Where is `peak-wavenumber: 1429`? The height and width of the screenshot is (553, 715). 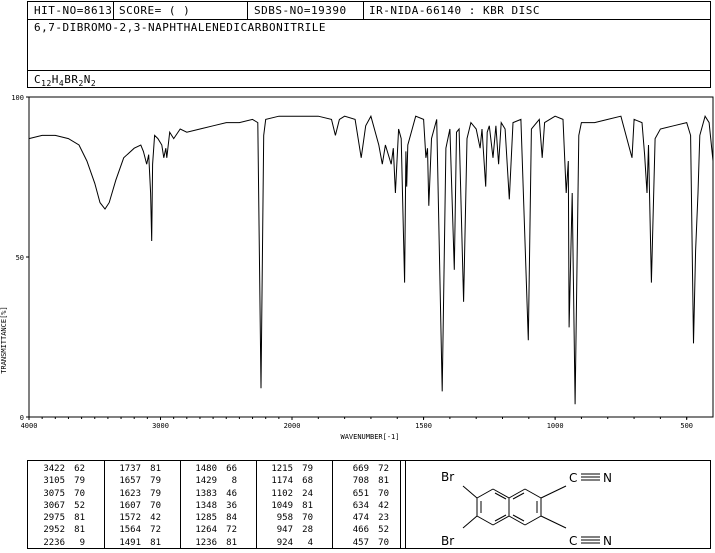
peak-wavenumber: 1429 is located at coordinates (206, 481).